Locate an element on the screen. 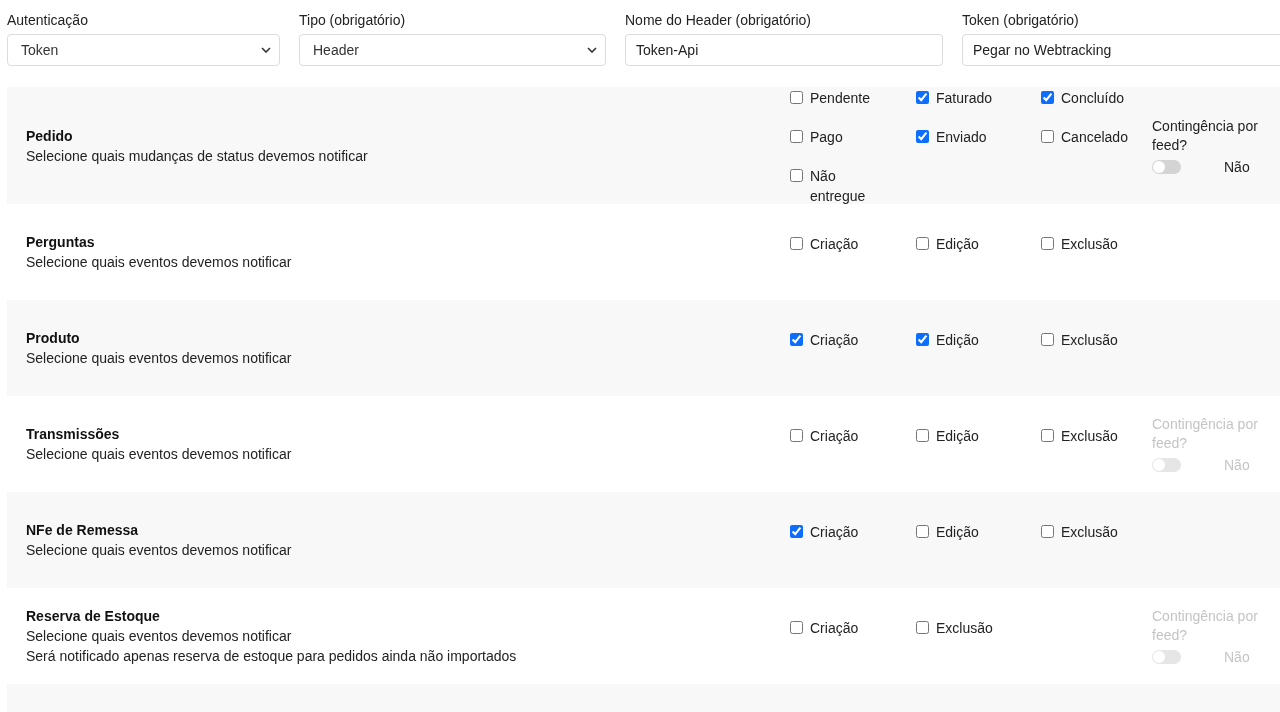 The height and width of the screenshot is (712, 1280). section-title: Reserva de Estoque is located at coordinates (93, 616).